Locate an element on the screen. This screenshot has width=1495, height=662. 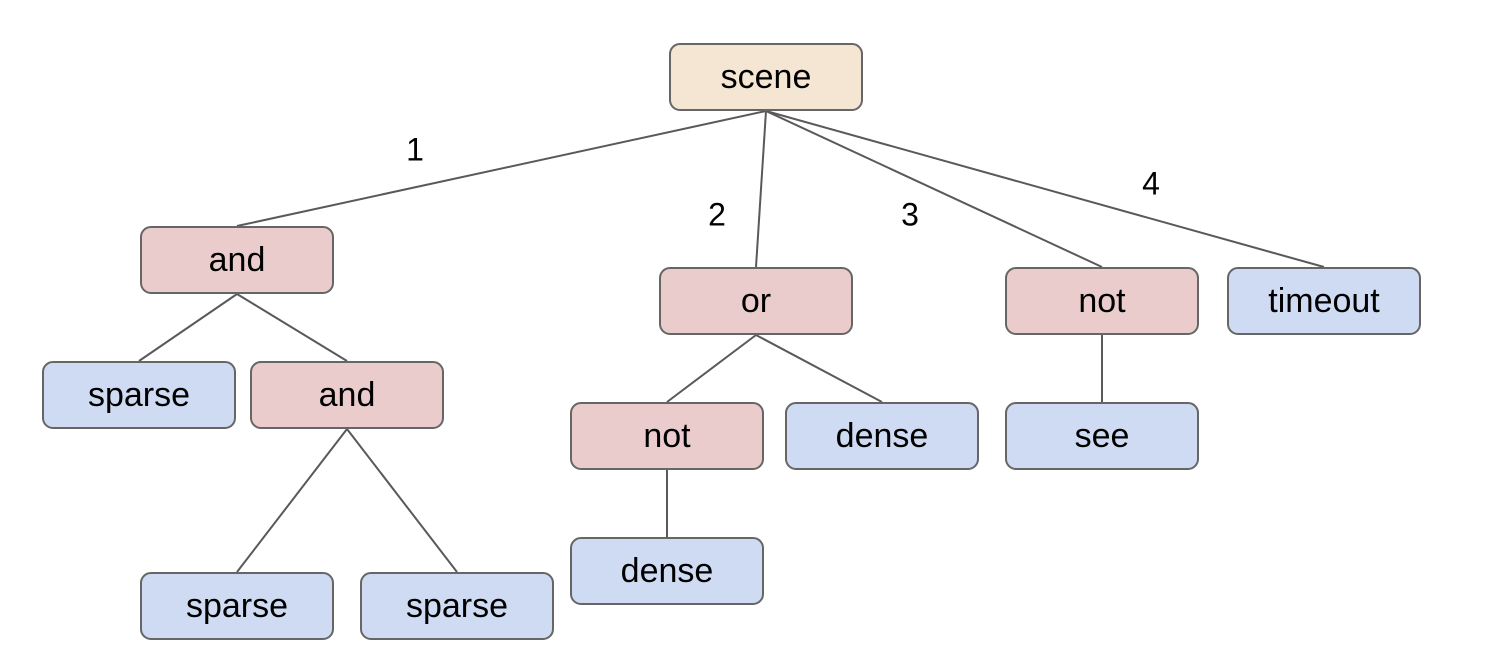
edge-or1-dense2 is located at coordinates (819, 368).